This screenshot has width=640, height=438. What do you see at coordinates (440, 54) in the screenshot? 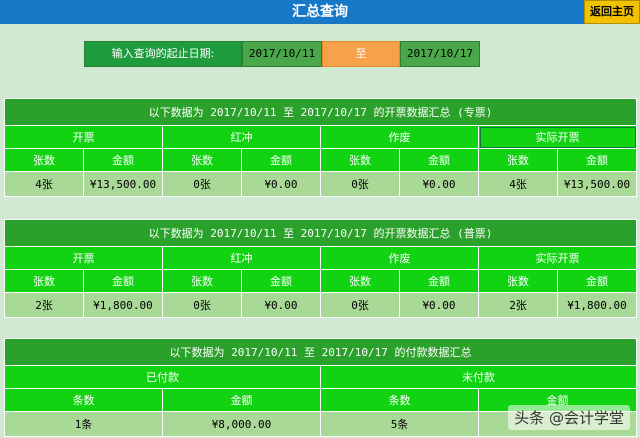
I see `end-date-field: 2017/10/17` at bounding box center [440, 54].